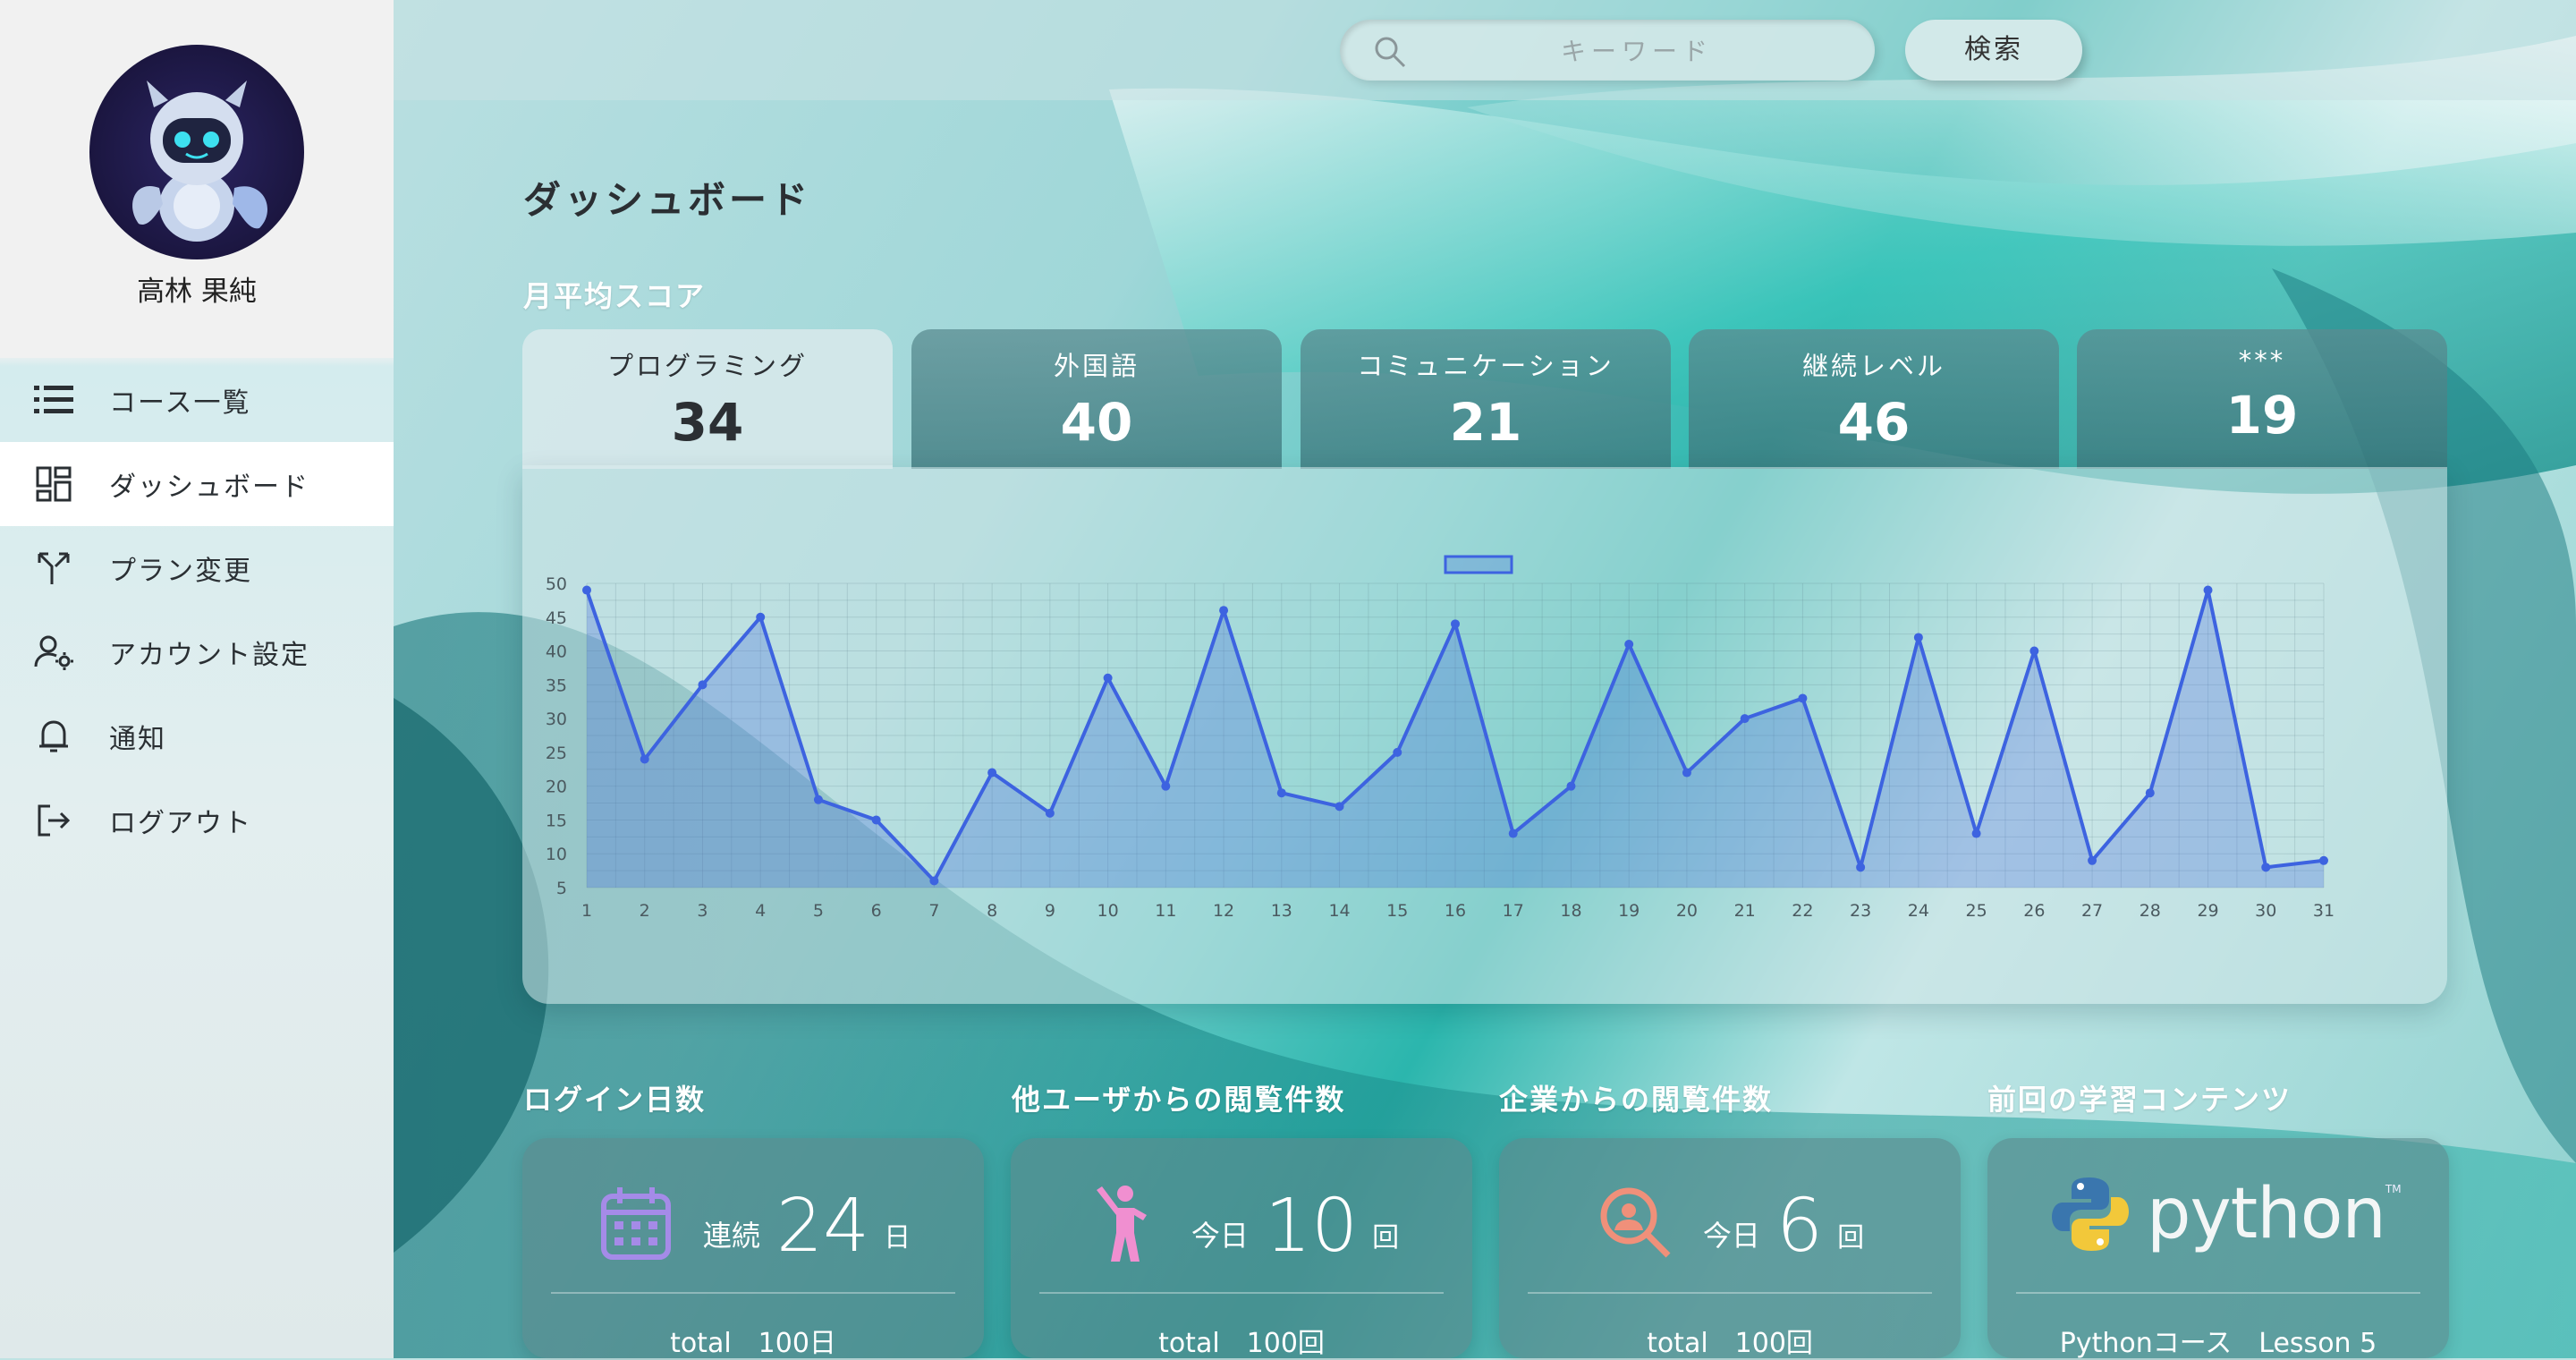 The width and height of the screenshot is (2576, 1360). What do you see at coordinates (1629, 911) in the screenshot?
I see `x-tick-label: 19` at bounding box center [1629, 911].